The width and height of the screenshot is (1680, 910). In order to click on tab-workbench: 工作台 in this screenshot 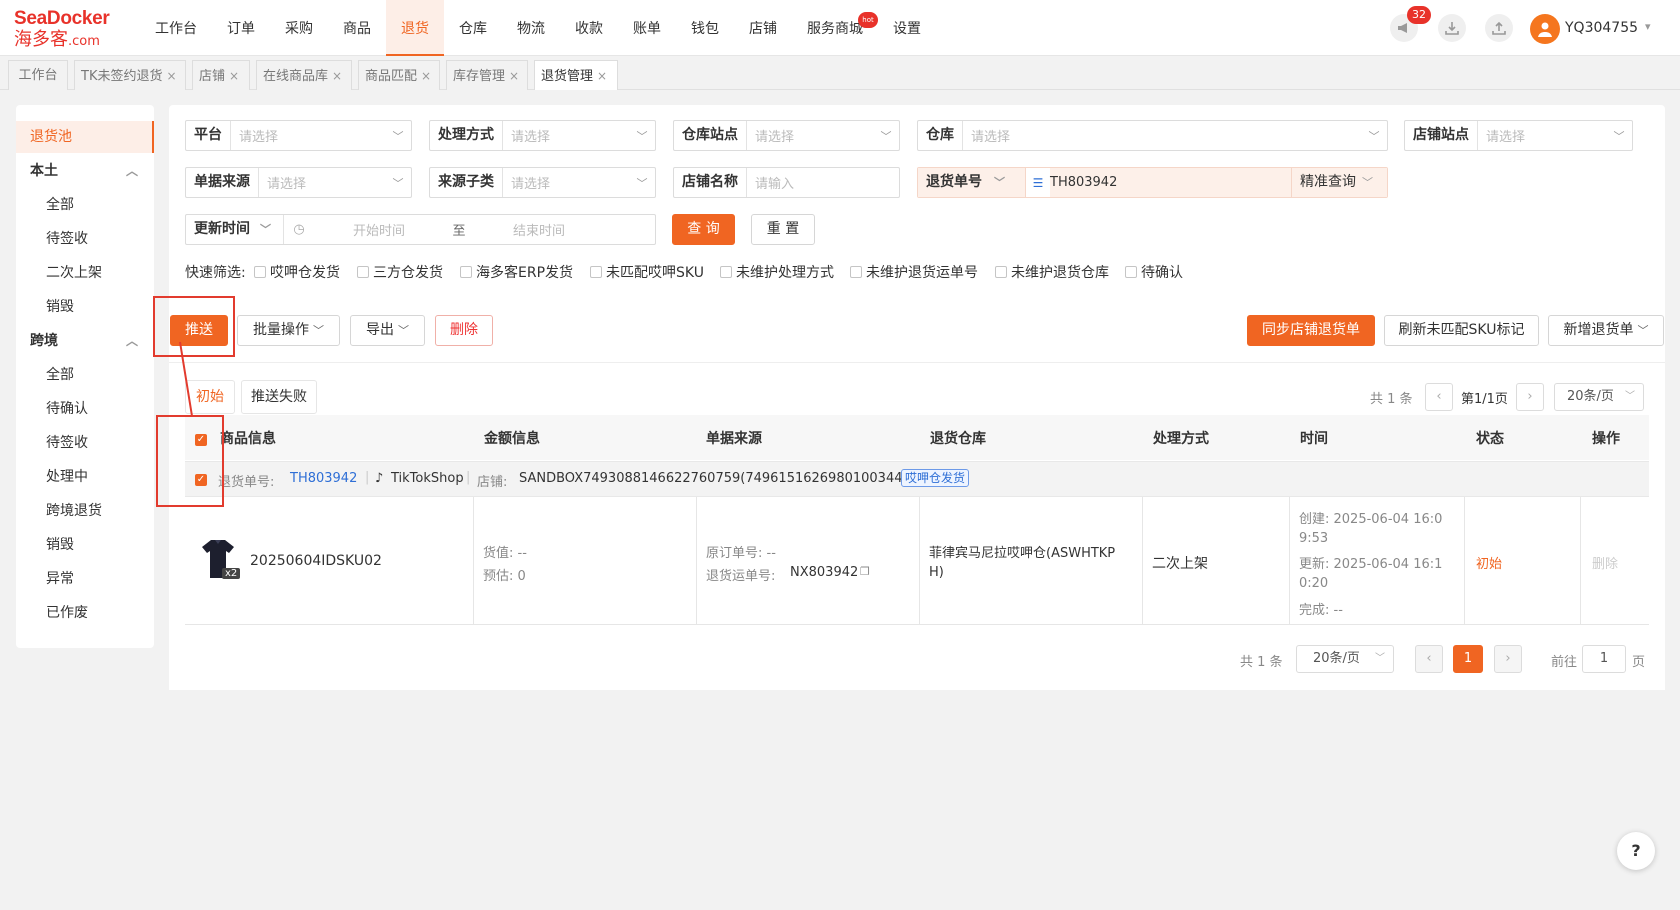, I will do `click(38, 75)`.